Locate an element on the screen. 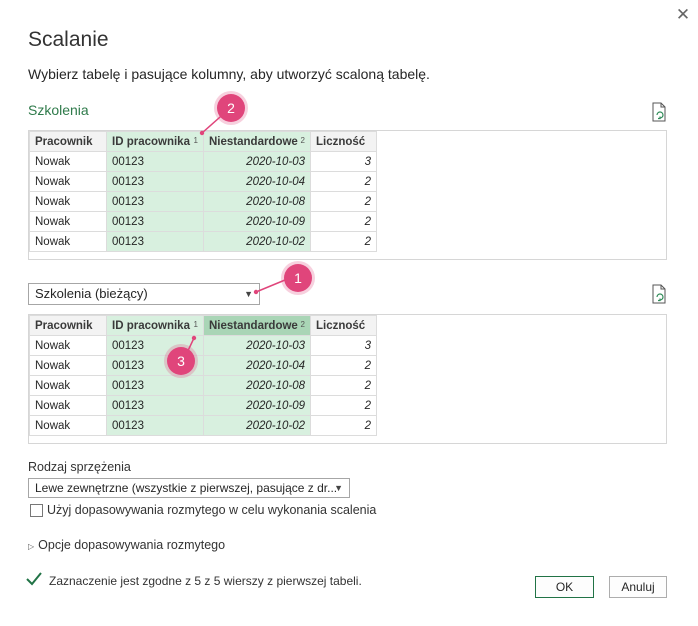  callout-connectors is located at coordinates (235, 233).